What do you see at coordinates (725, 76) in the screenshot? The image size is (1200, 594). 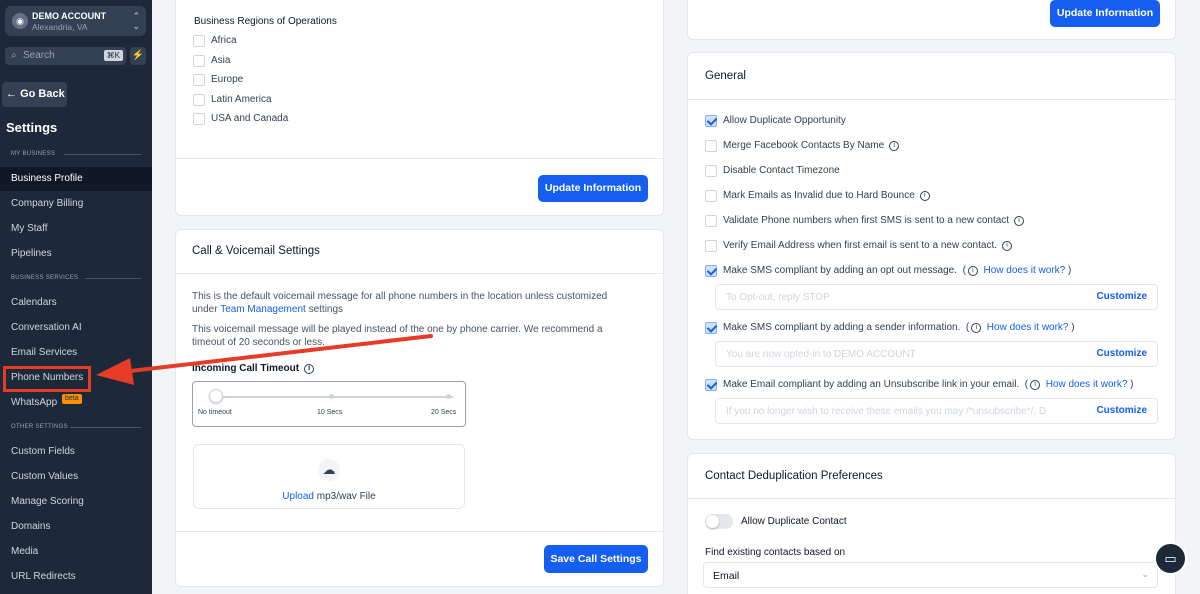 I see `general-title: General` at bounding box center [725, 76].